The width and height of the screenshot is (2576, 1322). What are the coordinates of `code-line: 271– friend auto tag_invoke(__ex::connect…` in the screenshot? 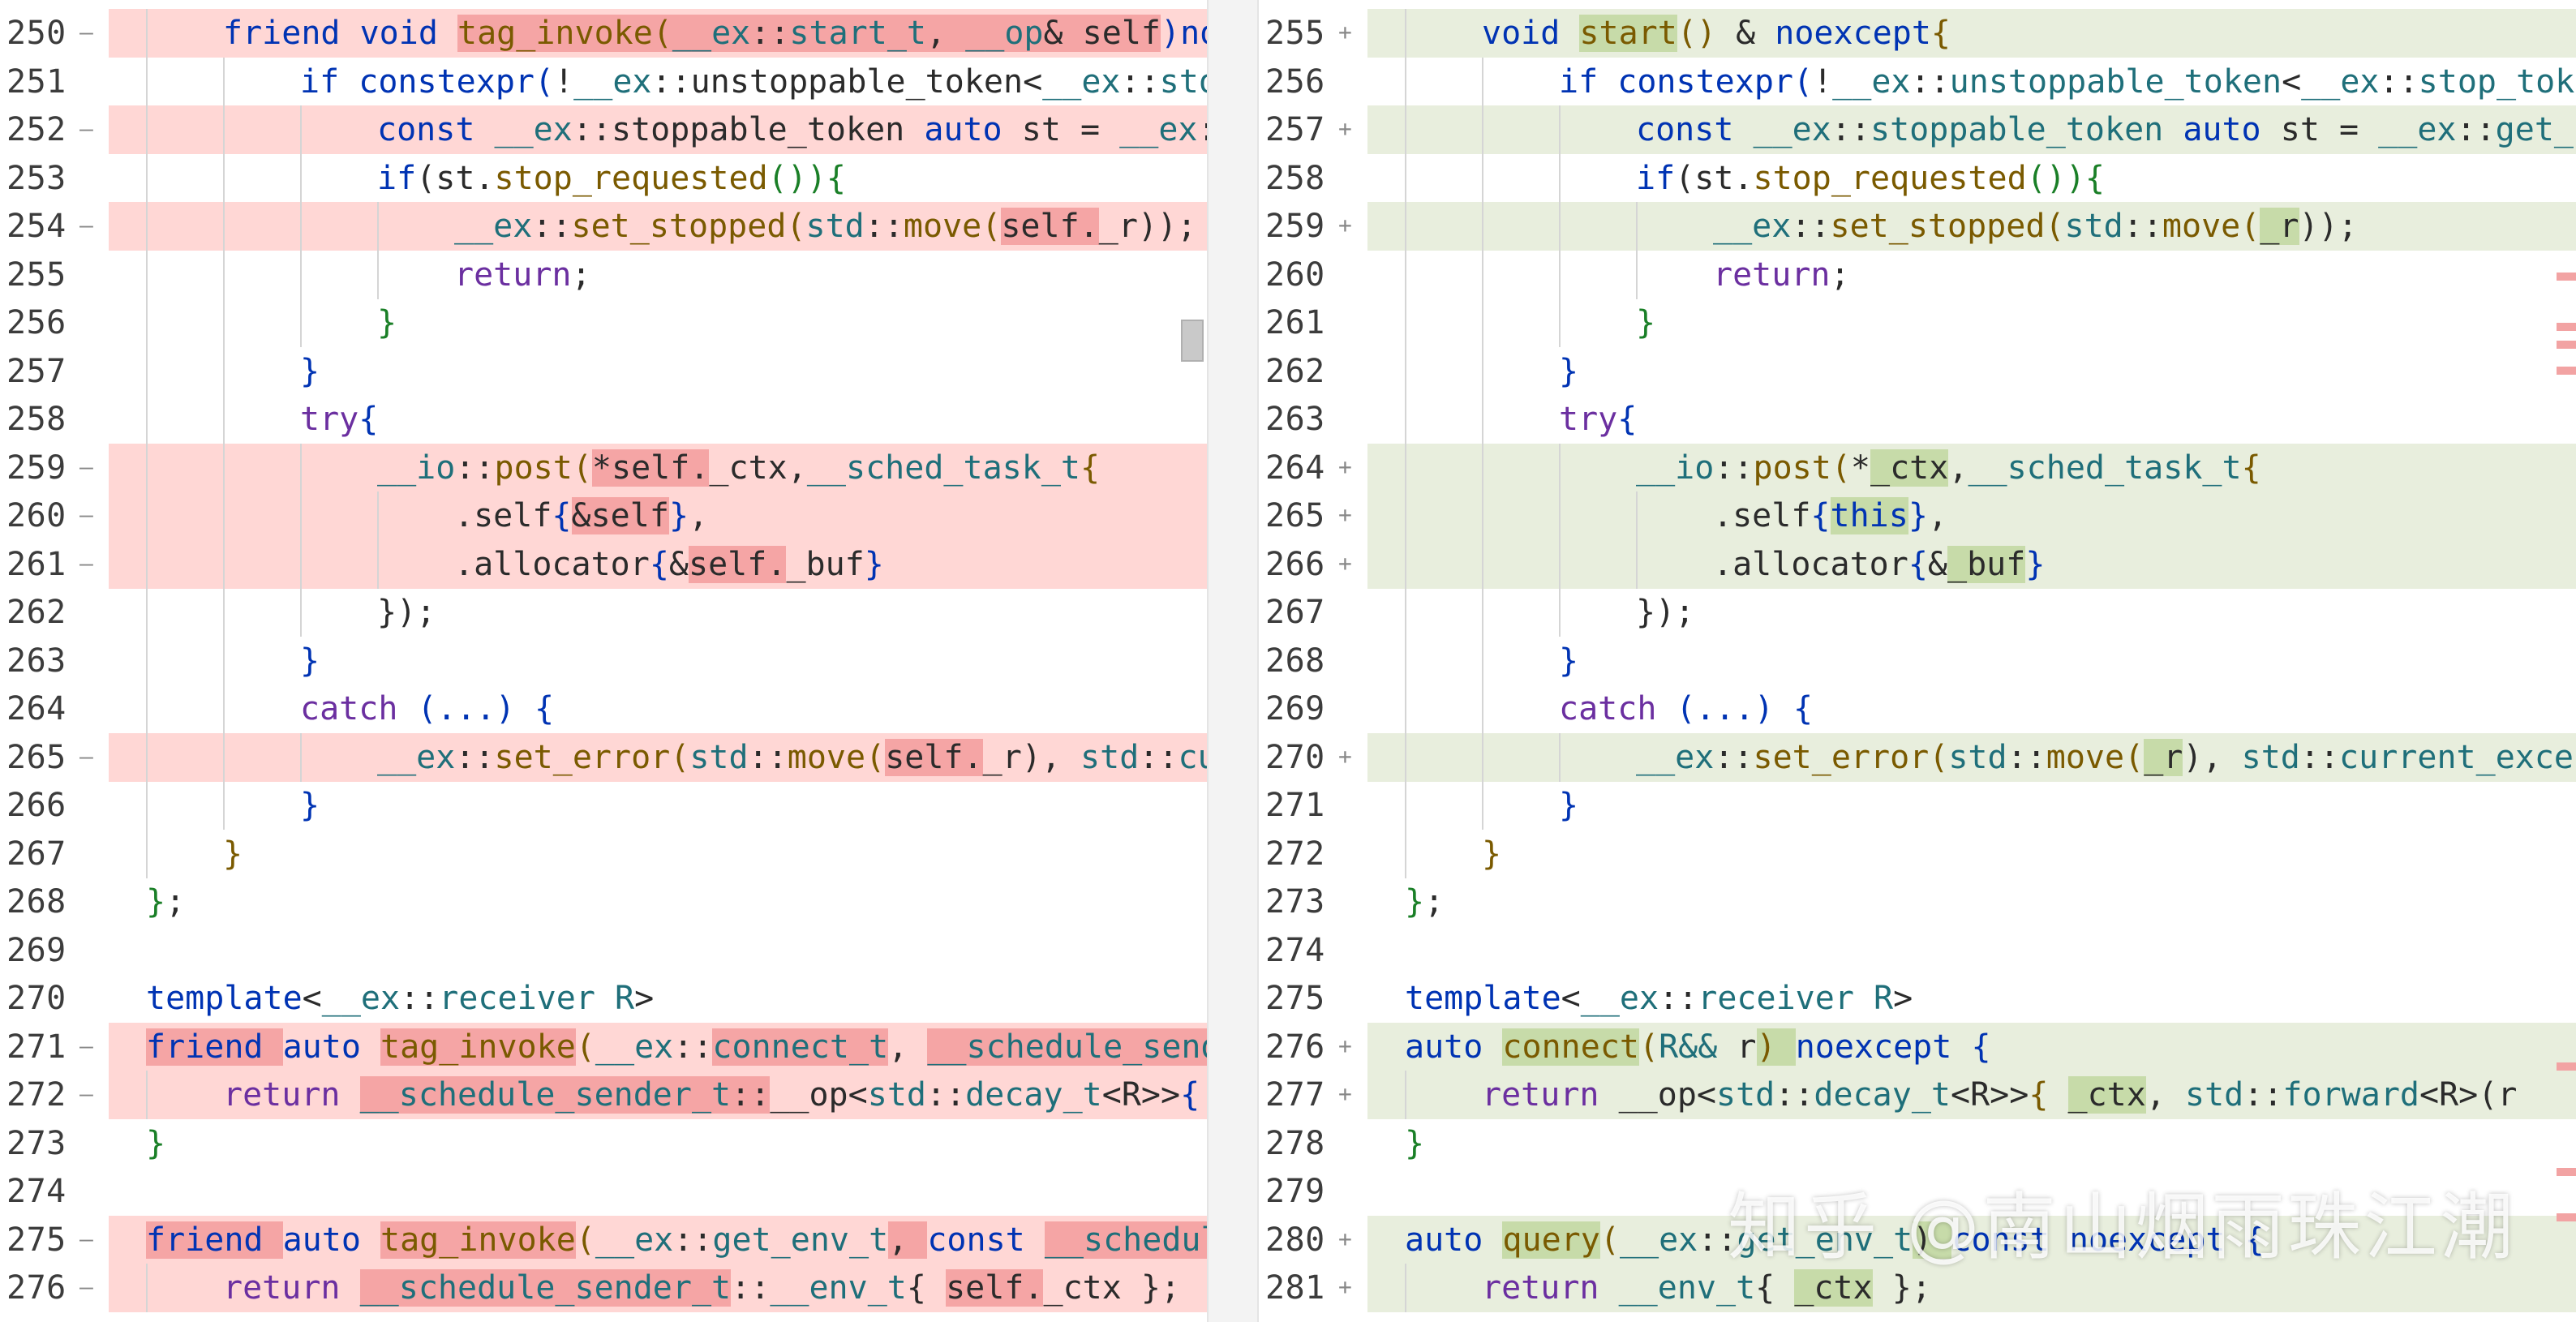 It's located at (603, 1046).